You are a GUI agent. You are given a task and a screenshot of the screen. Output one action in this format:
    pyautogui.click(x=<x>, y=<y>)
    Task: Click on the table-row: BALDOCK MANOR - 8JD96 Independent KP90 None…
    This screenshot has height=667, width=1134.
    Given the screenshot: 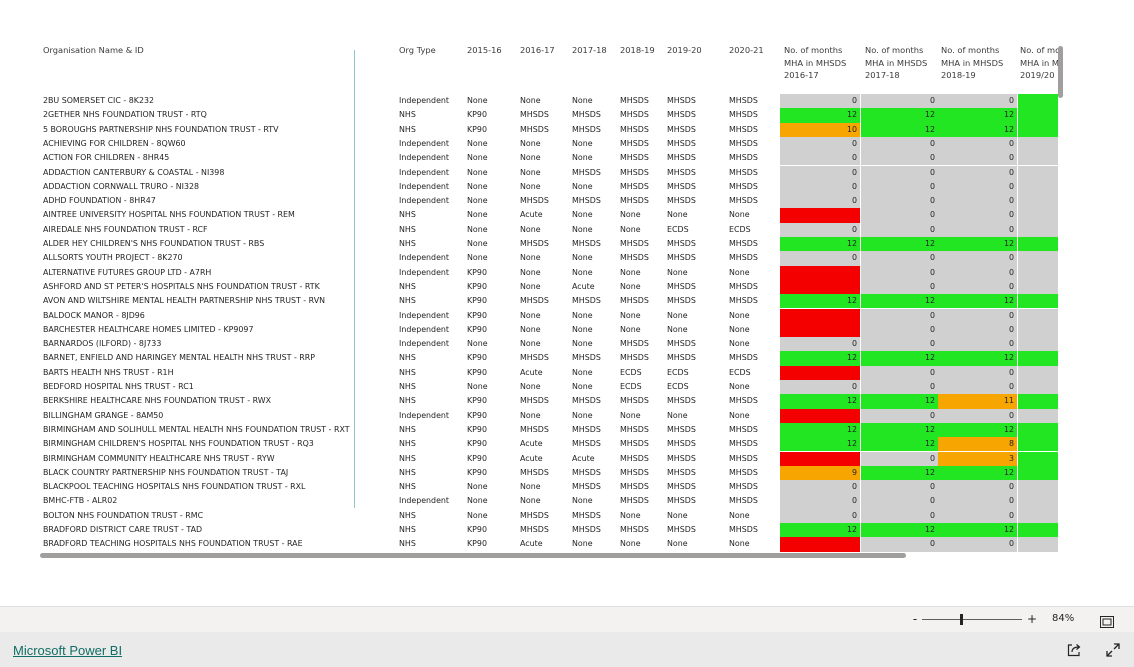 What is the action you would take?
    pyautogui.click(x=549, y=315)
    